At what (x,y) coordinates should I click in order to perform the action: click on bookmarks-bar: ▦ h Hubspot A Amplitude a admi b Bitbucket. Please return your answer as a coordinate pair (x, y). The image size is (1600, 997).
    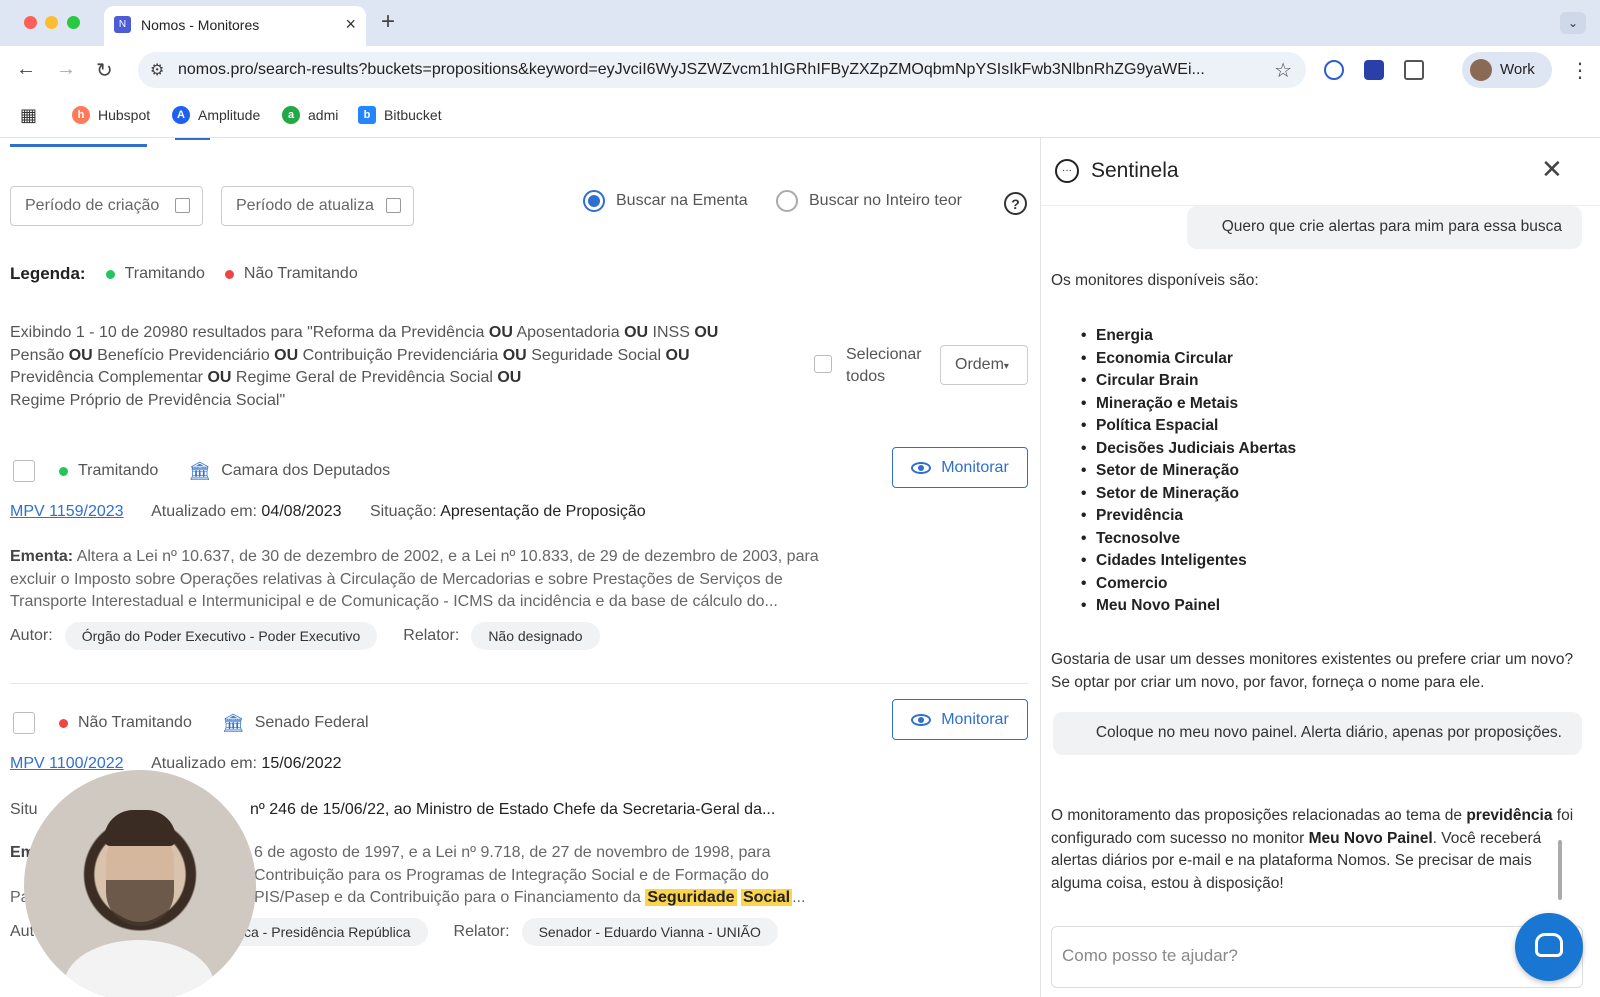
    Looking at the image, I should click on (800, 116).